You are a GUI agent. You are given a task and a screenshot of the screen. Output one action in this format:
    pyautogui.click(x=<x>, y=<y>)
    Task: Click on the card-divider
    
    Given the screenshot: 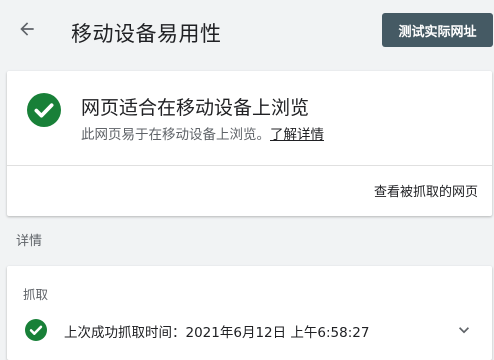 What is the action you would take?
    pyautogui.click(x=249, y=165)
    